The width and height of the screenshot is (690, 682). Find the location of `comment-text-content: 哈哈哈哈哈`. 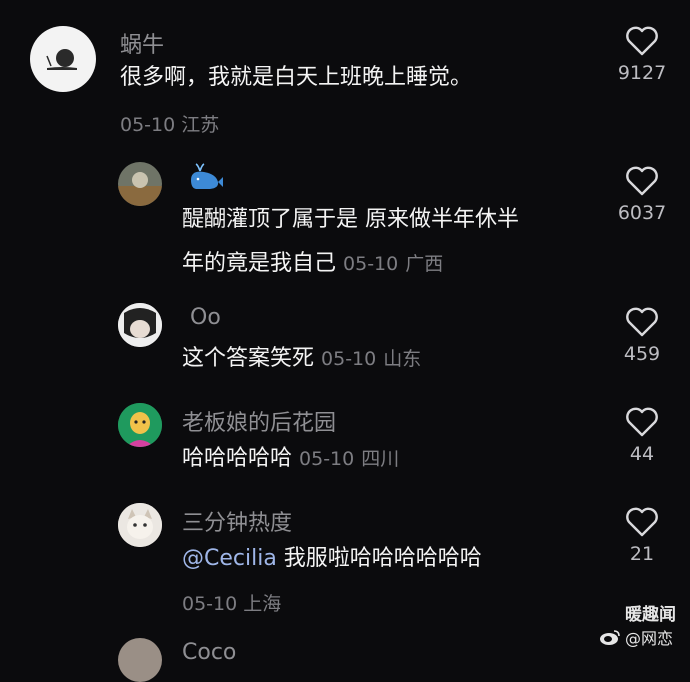

comment-text-content: 哈哈哈哈哈 is located at coordinates (237, 458).